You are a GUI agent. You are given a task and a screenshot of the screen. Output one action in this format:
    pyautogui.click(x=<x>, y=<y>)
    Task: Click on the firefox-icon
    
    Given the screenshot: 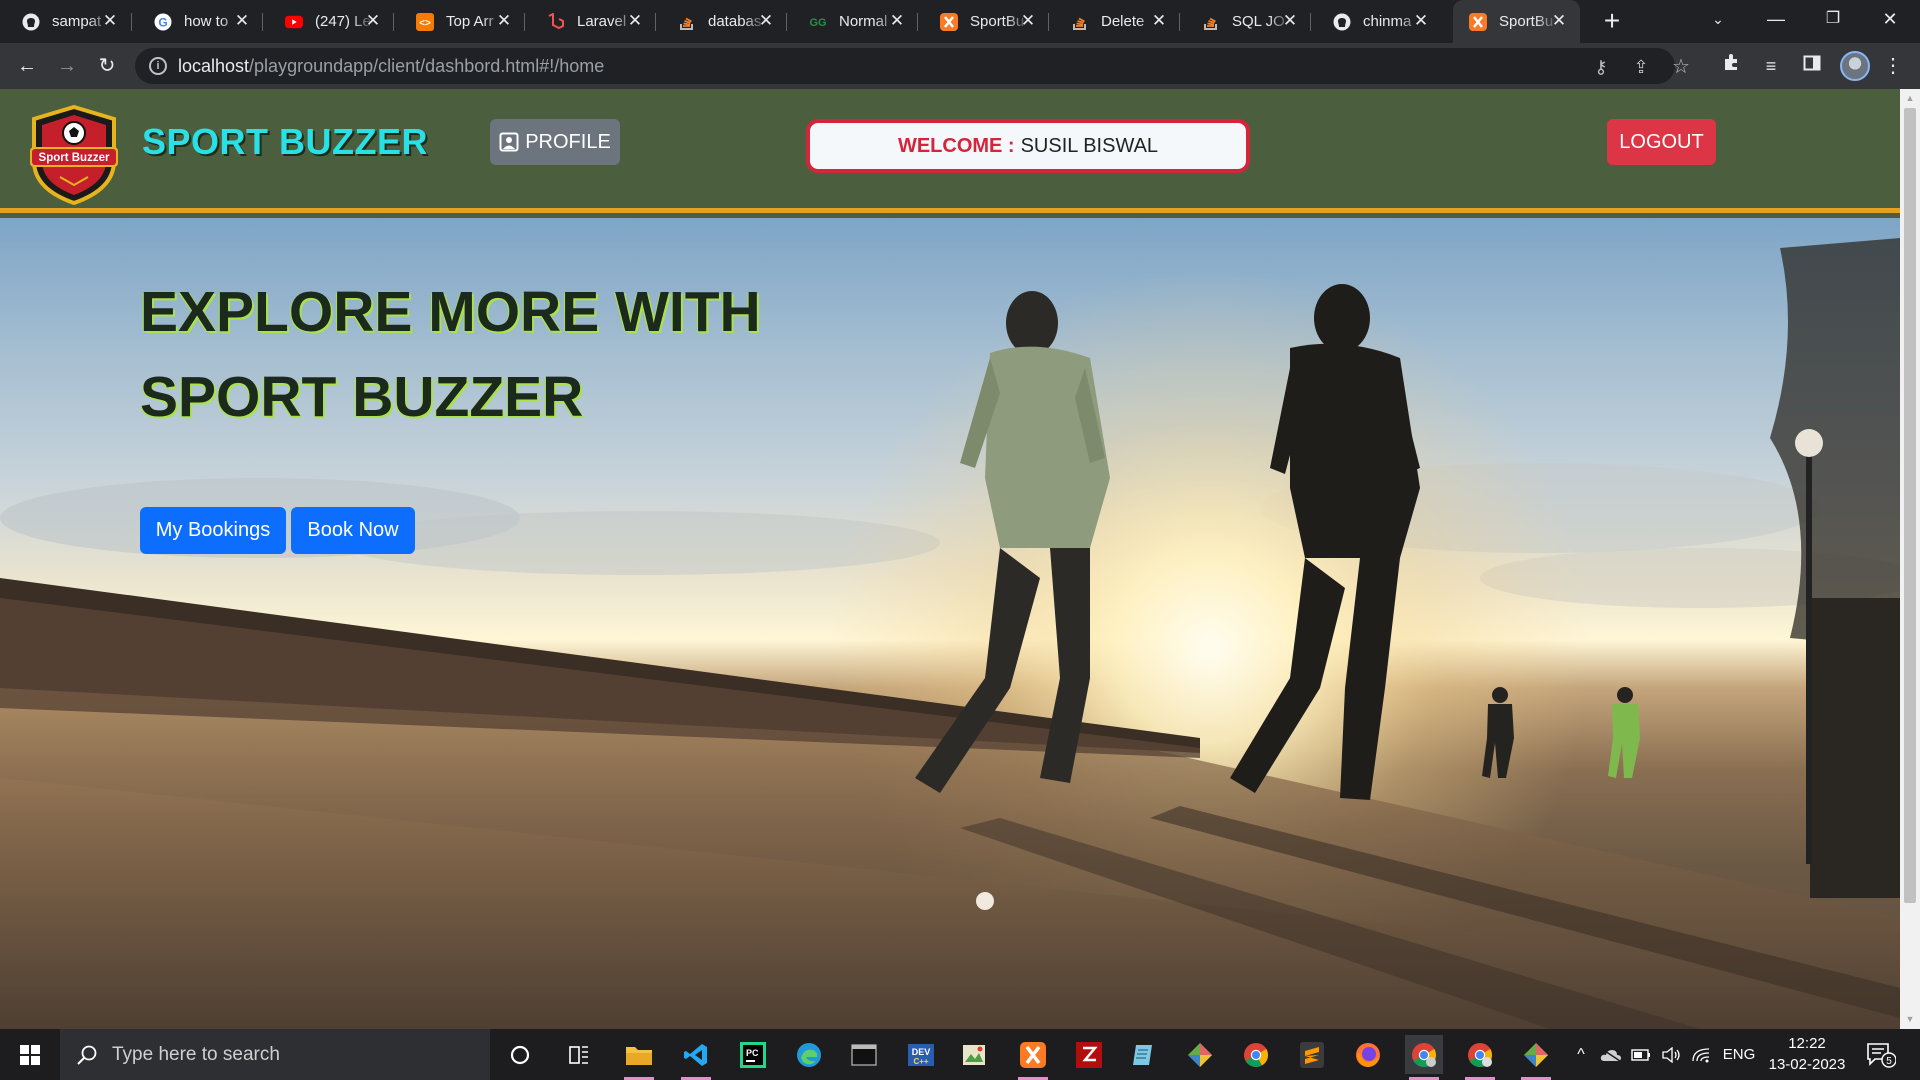 What is the action you would take?
    pyautogui.click(x=1368, y=1054)
    